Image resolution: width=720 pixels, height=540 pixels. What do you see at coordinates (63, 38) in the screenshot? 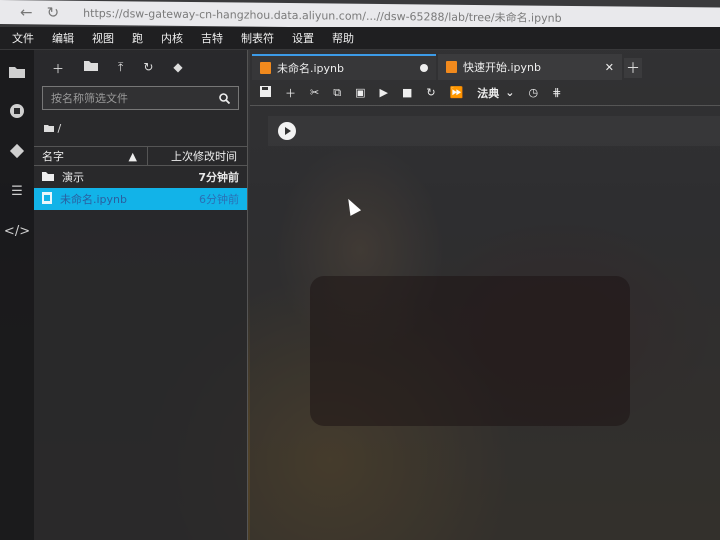
I see `menu-edit: 编辑` at bounding box center [63, 38].